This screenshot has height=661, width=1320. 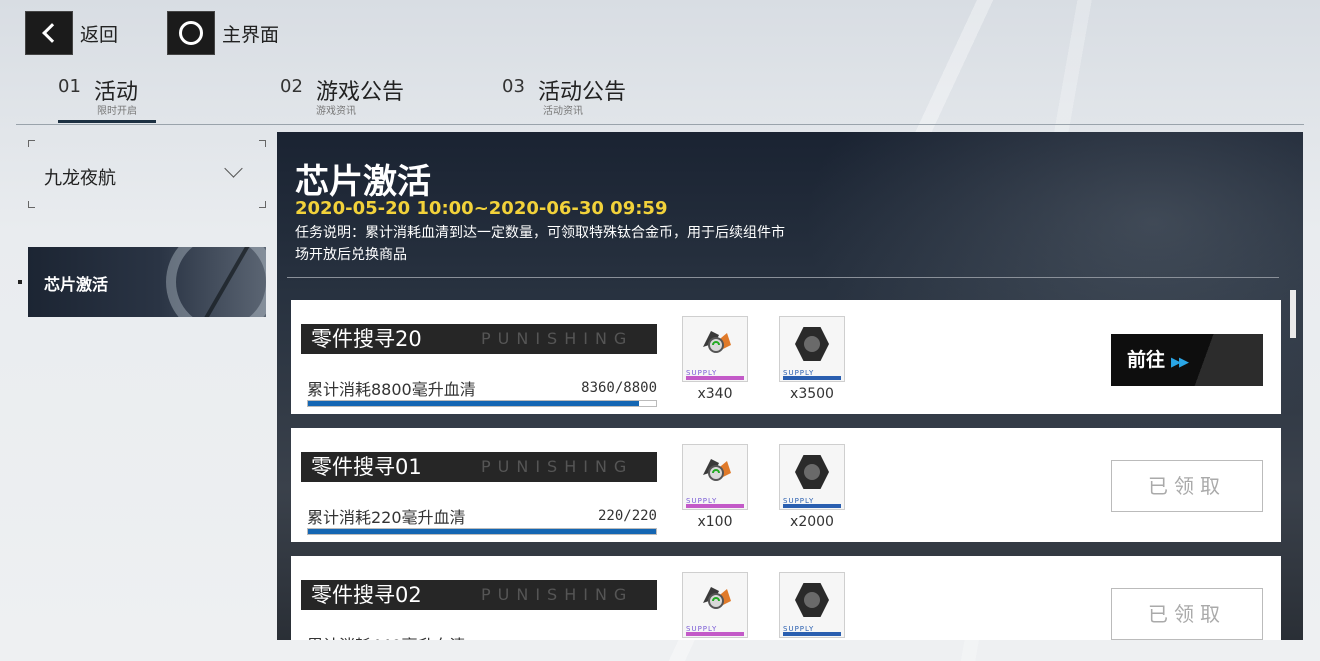 What do you see at coordinates (350, 98) in the screenshot?
I see `tab-game-notice: 02 游戏公告 游戏资讯` at bounding box center [350, 98].